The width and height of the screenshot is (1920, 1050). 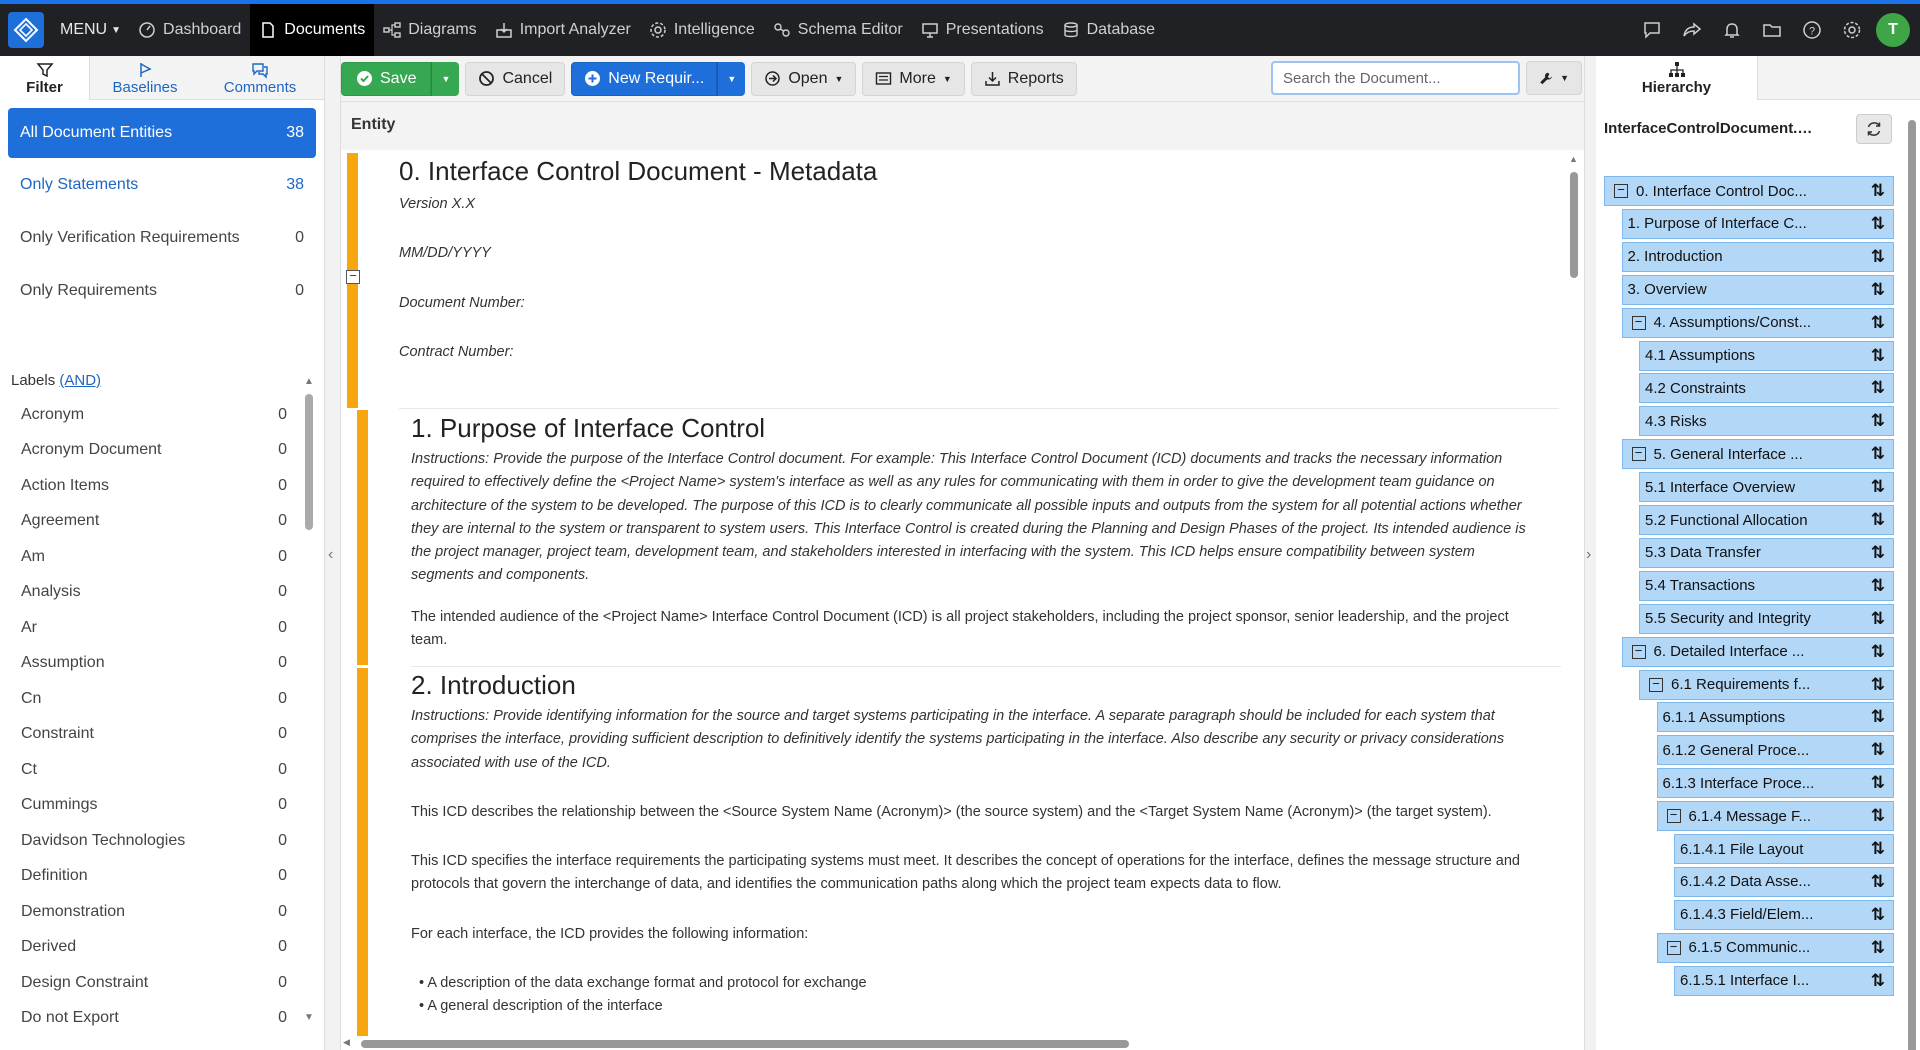 I want to click on hierarchy-scrollbar, so click(x=1912, y=575).